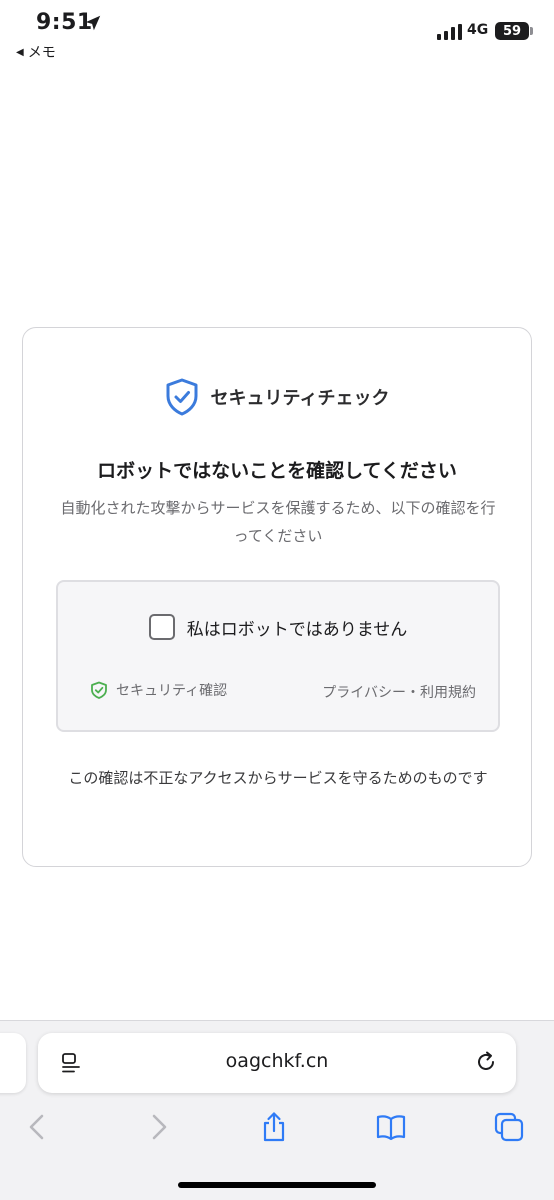 This screenshot has width=554, height=1200. I want to click on status-bar: 9:51 ◀ メモ 4G 59, so click(277, 35).